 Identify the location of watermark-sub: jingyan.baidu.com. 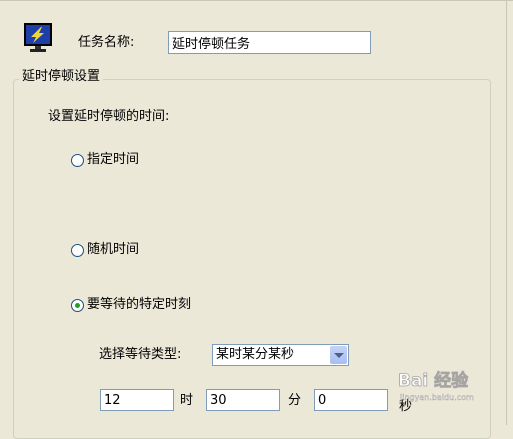
(436, 397).